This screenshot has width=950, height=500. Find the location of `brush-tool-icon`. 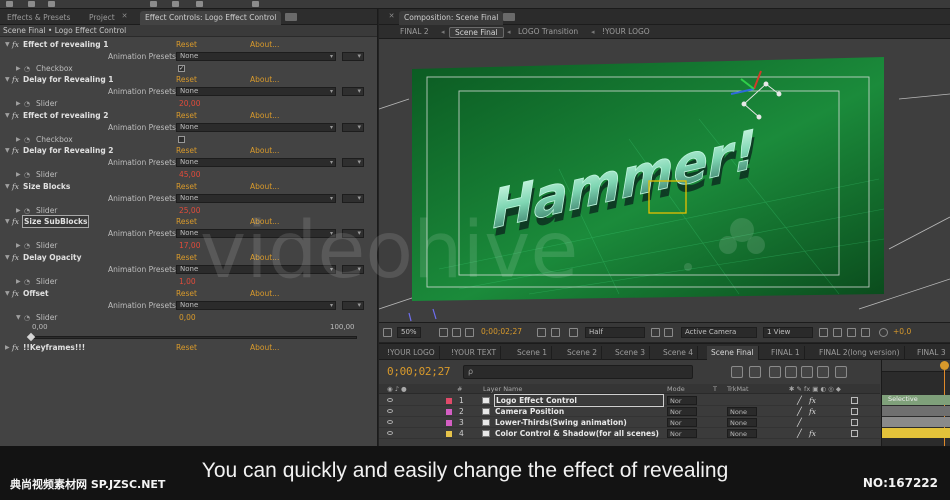

brush-tool-icon is located at coordinates (199, 4).